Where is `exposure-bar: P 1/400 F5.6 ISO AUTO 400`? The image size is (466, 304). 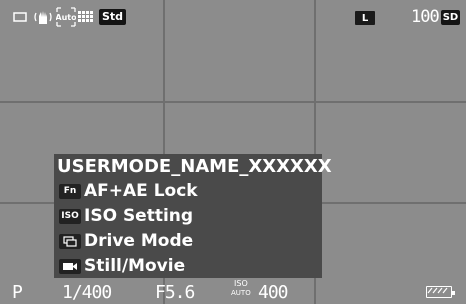 exposure-bar: P 1/400 F5.6 ISO AUTO 400 is located at coordinates (233, 290).